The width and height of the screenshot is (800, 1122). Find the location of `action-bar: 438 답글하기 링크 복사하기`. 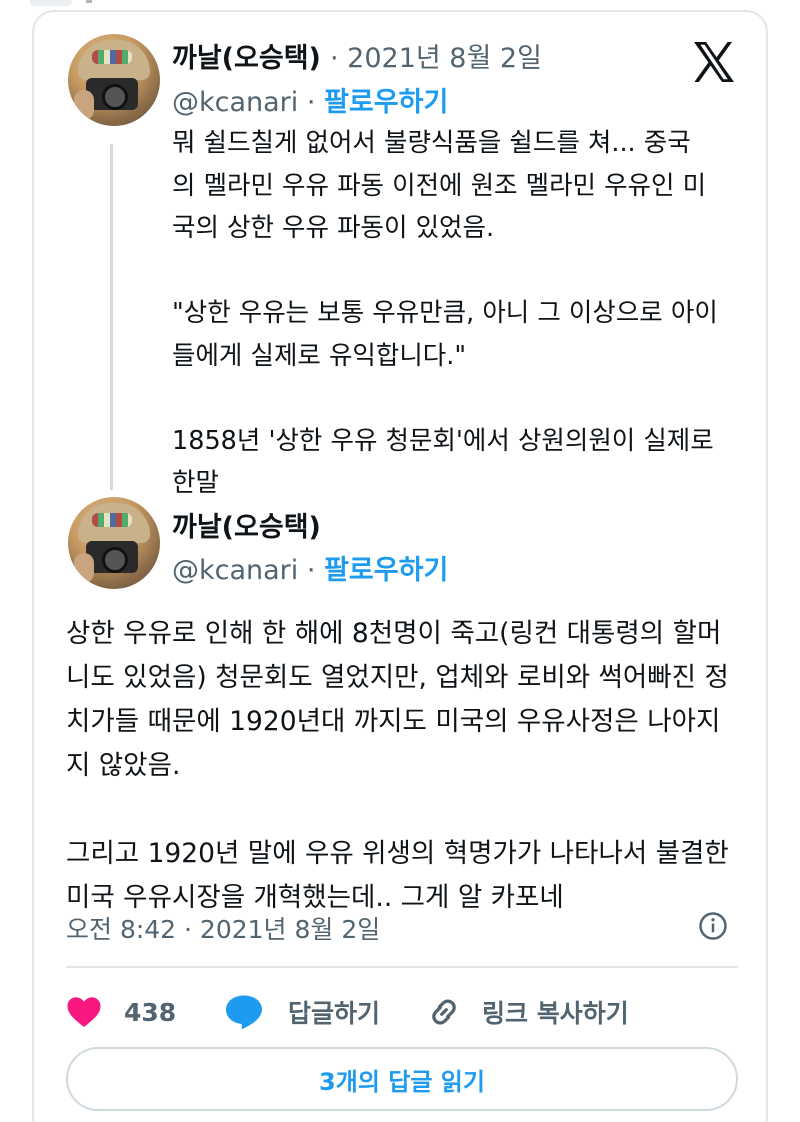

action-bar: 438 답글하기 링크 복사하기 is located at coordinates (406, 1012).